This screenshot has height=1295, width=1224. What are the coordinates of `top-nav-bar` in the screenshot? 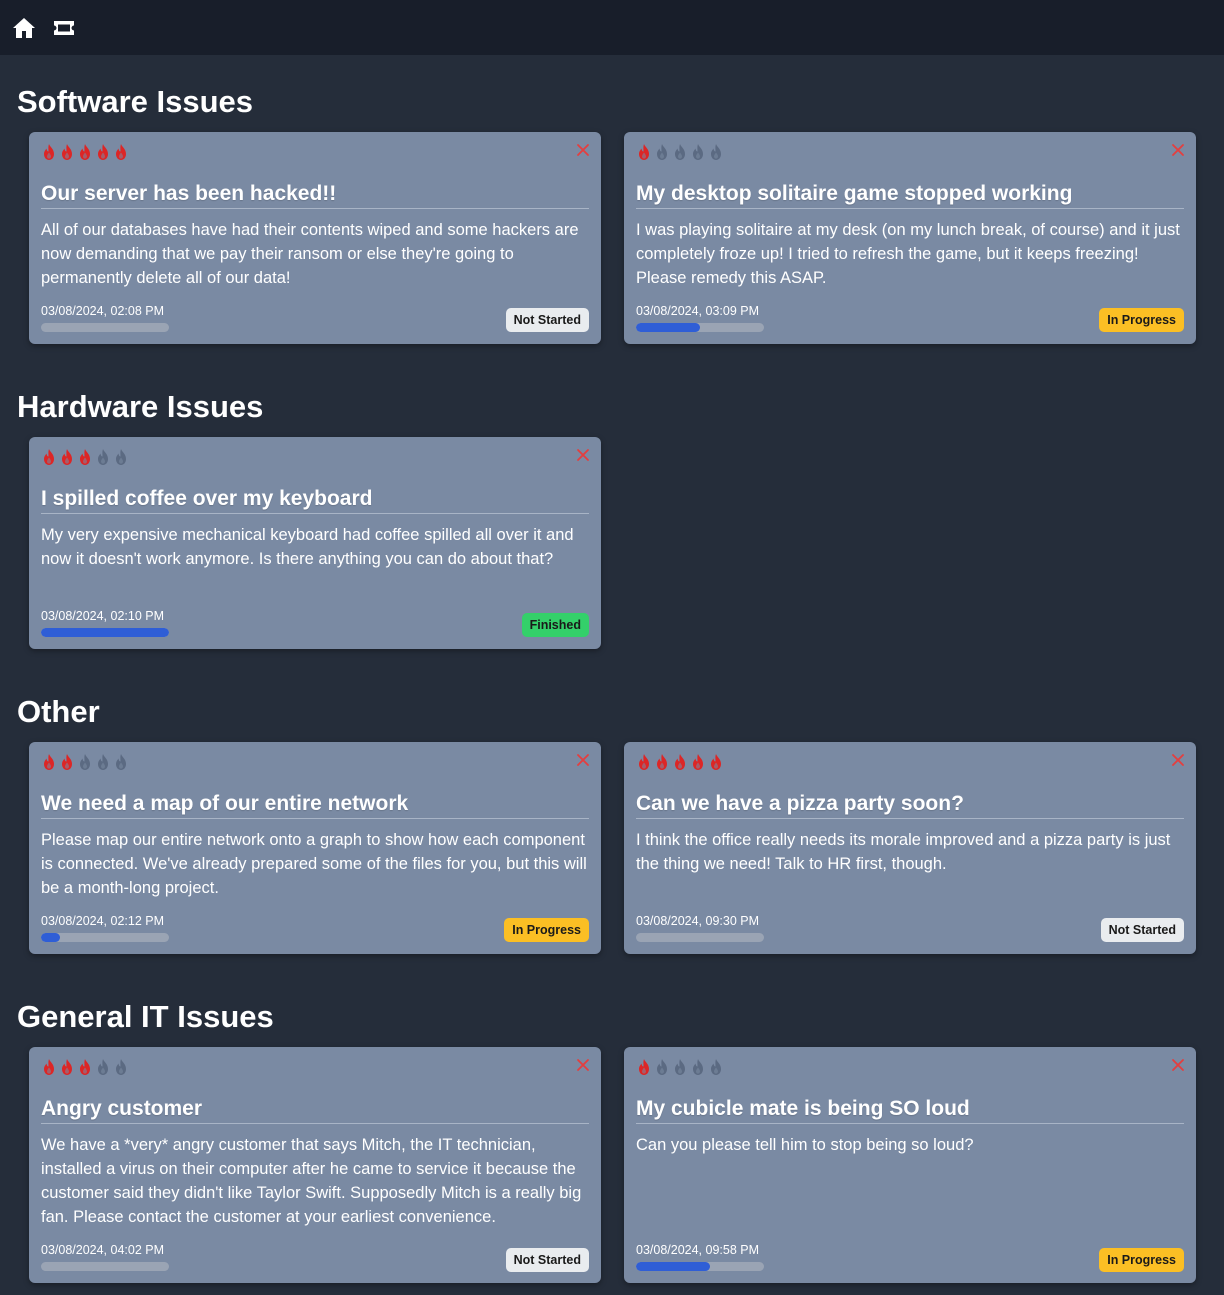 It's located at (612, 27).